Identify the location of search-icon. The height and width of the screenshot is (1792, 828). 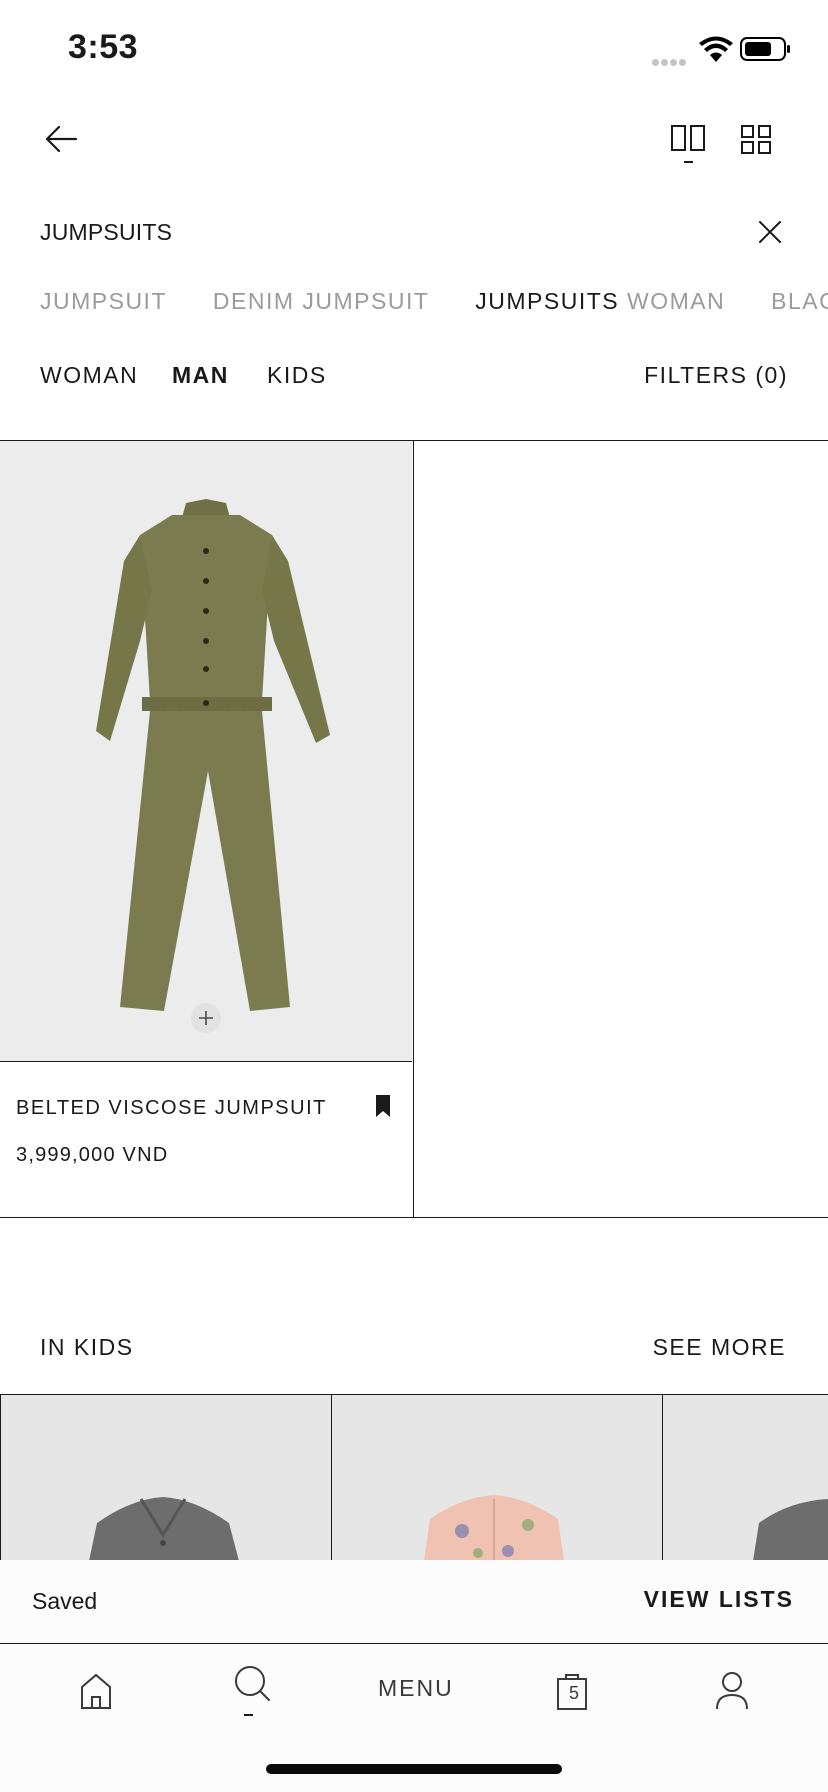
(252, 1691).